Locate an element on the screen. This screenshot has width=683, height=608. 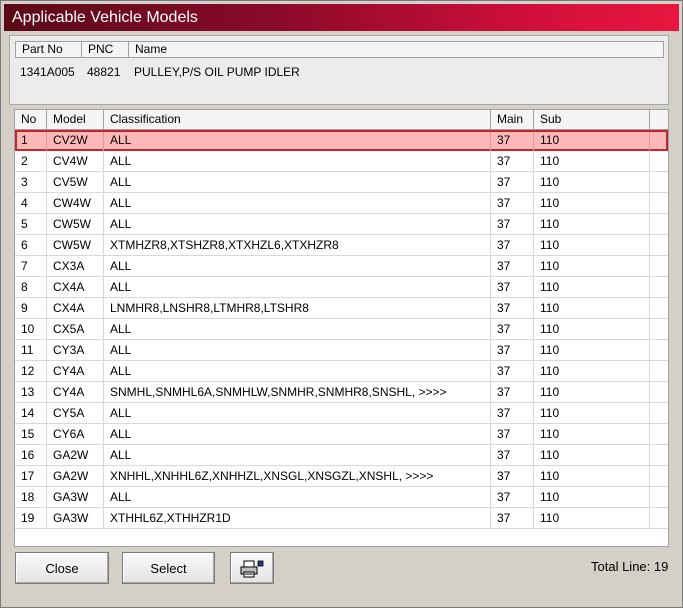
cell-model: CV4W is located at coordinates (75, 161).